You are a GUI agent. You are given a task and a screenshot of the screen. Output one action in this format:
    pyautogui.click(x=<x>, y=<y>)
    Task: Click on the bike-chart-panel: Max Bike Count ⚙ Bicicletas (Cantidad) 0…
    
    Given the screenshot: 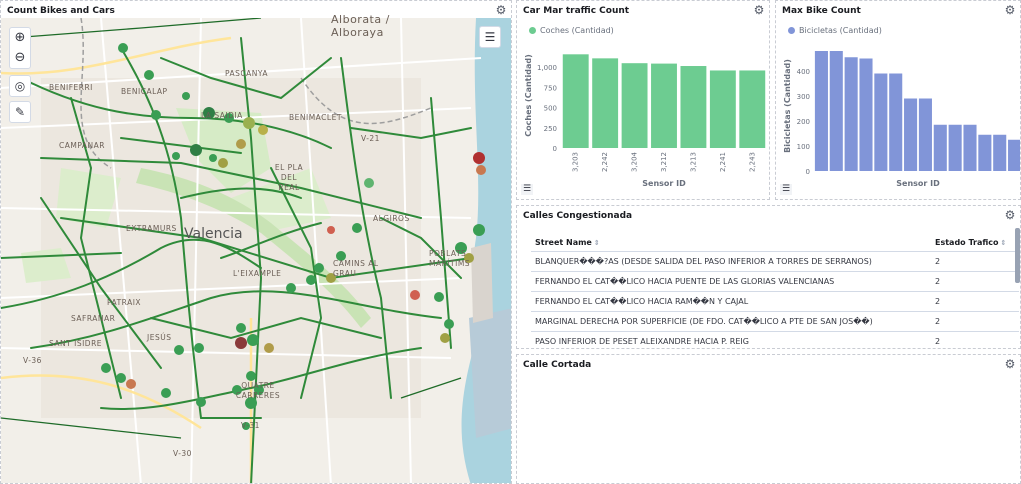 What is the action you would take?
    pyautogui.click(x=898, y=100)
    